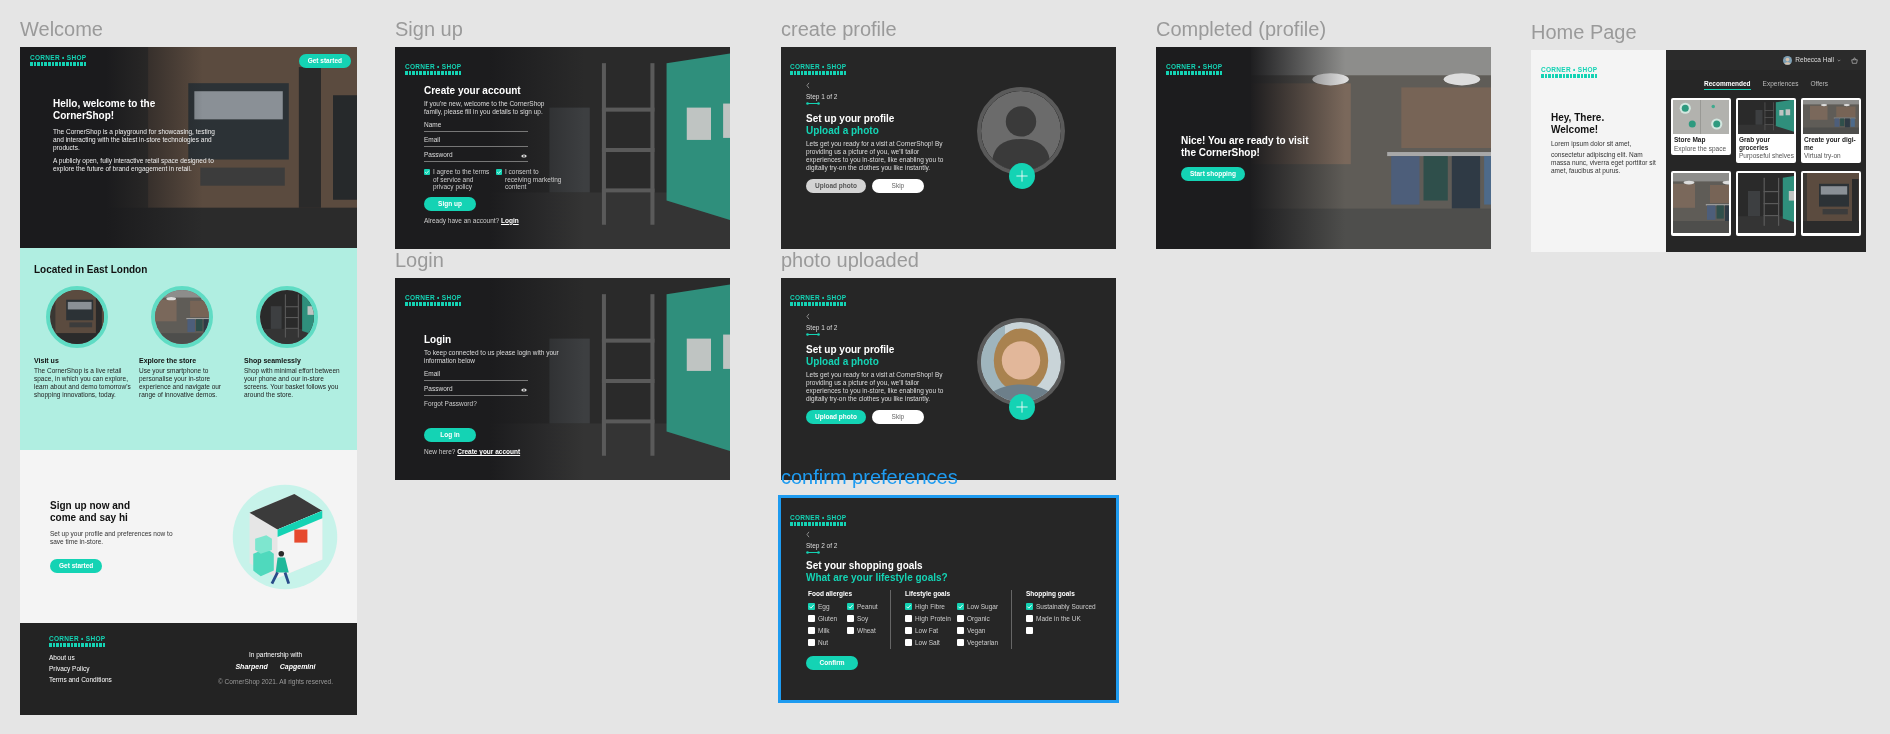 The height and width of the screenshot is (734, 1890). What do you see at coordinates (1578, 124) in the screenshot?
I see `welcome-title: Hey, There. Welcome!` at bounding box center [1578, 124].